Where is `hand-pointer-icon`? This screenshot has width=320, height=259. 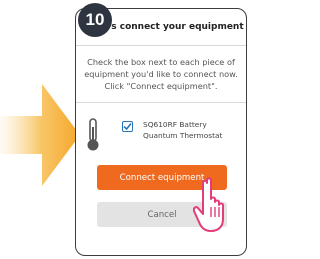
hand-pointer-icon is located at coordinates (208, 204).